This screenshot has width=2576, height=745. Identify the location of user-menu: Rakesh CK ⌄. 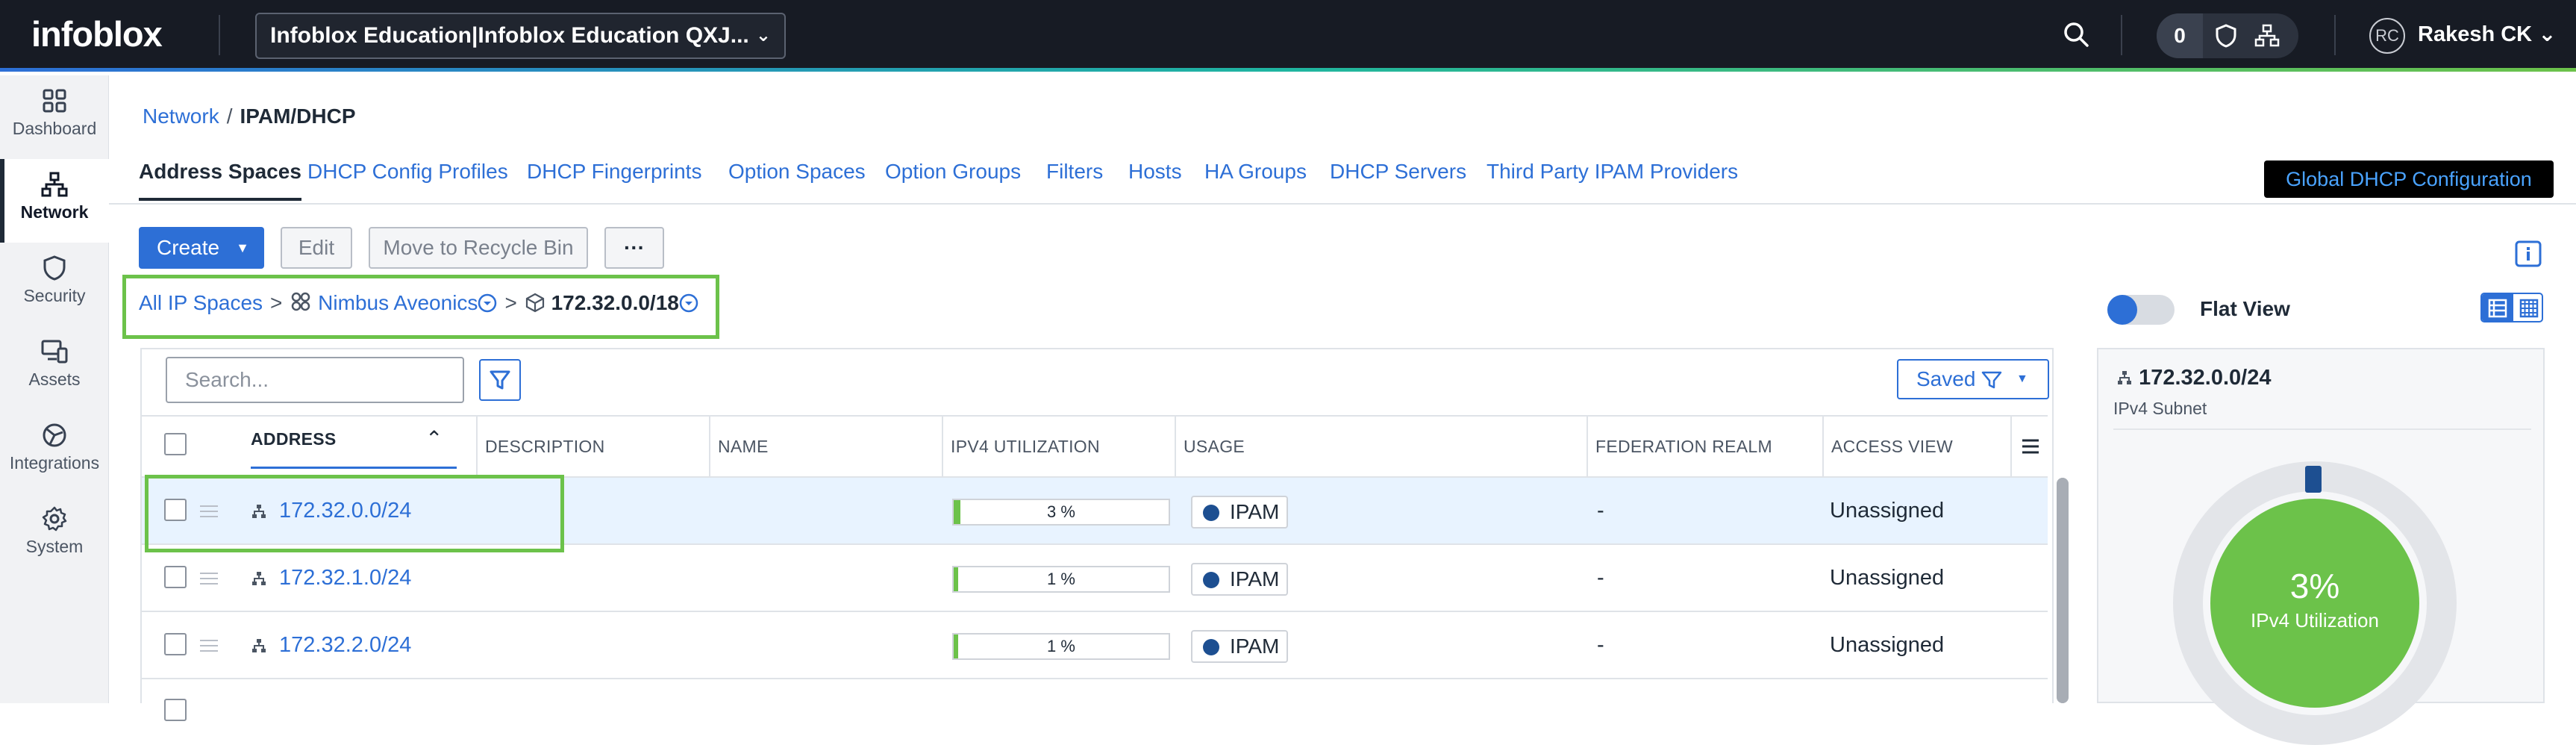
(2487, 34).